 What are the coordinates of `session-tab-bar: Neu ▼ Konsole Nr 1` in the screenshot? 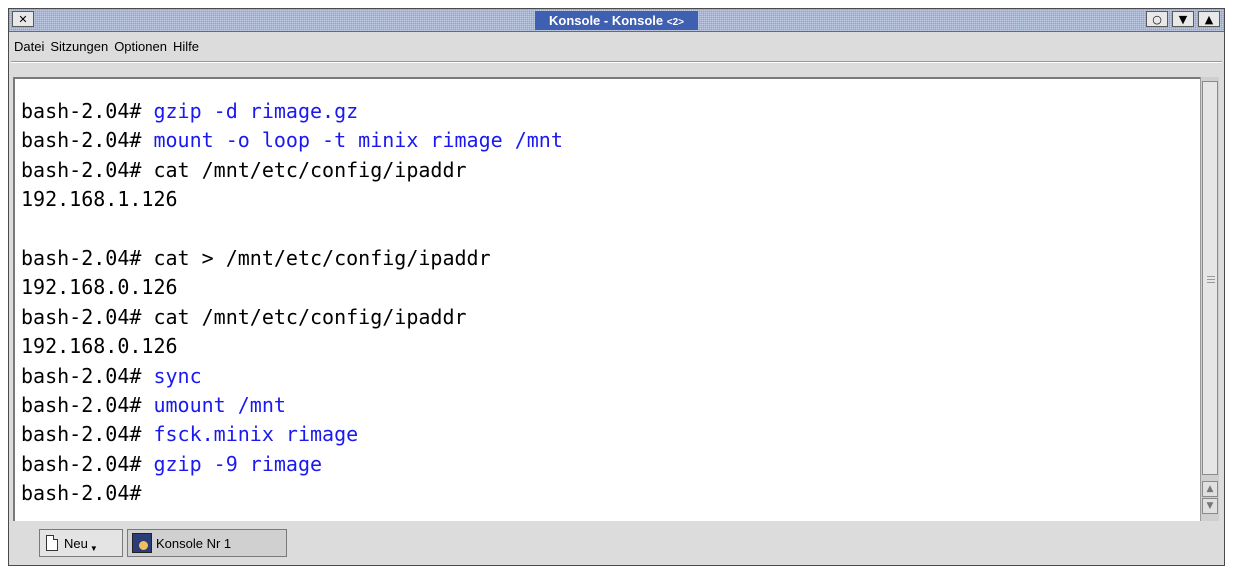 It's located at (616, 543).